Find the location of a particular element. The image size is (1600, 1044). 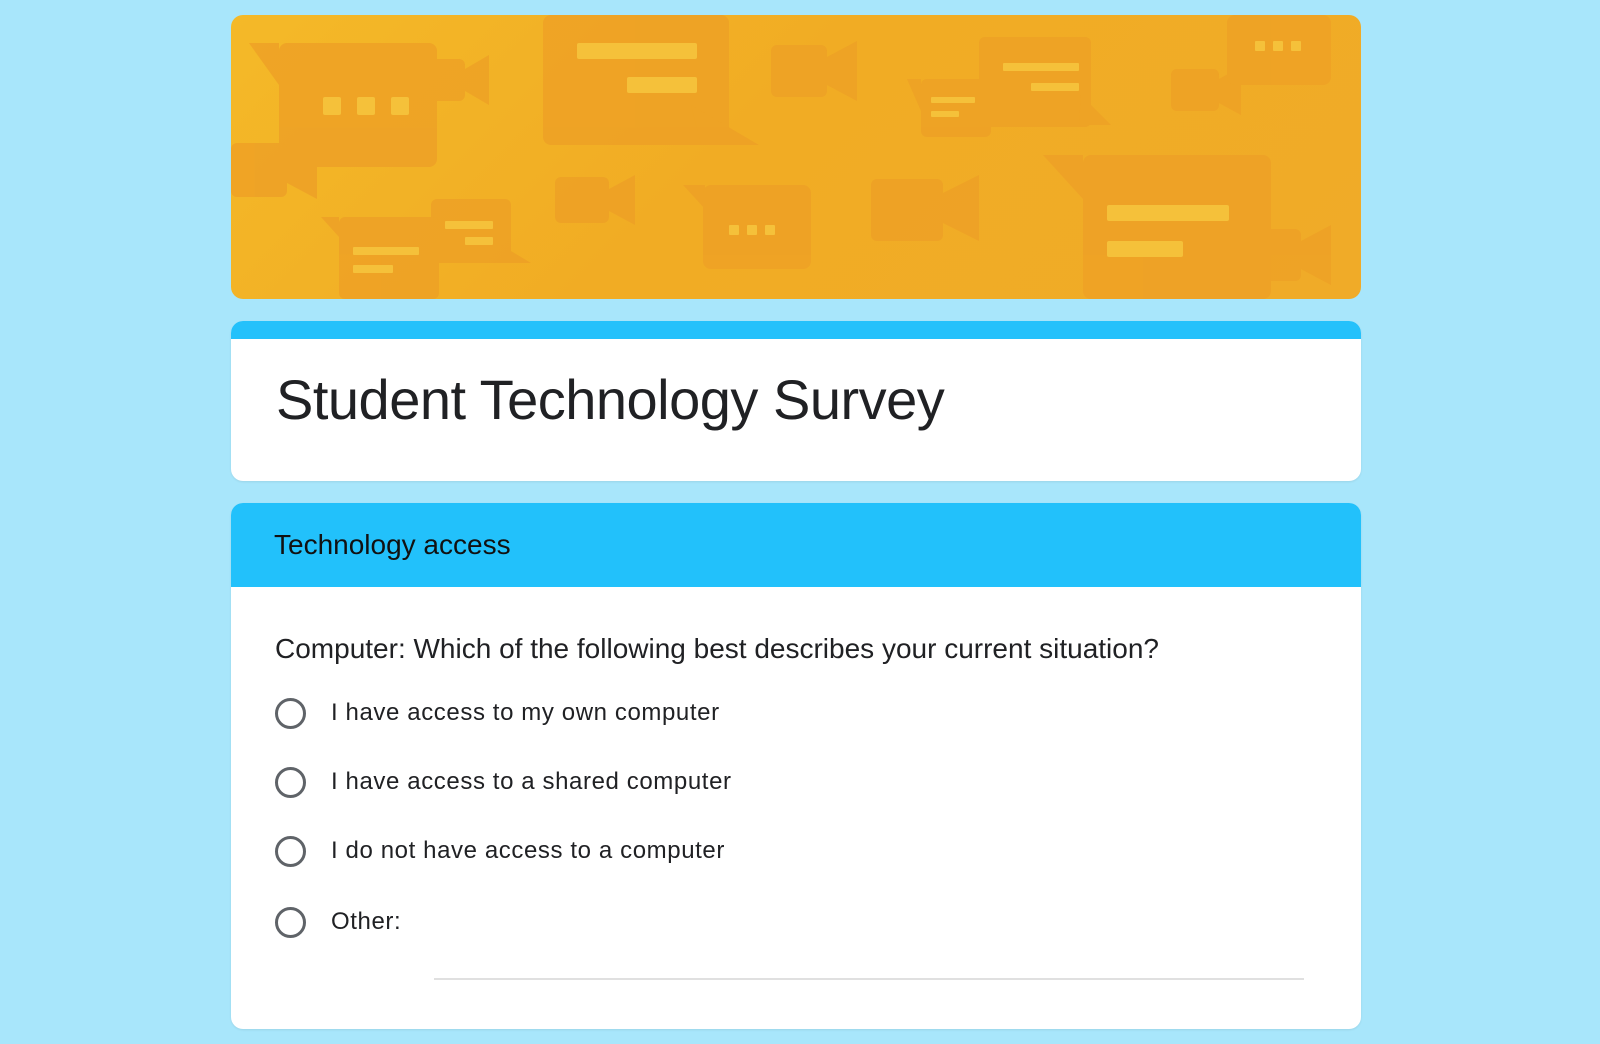

form-title-card: Student Technology Survey is located at coordinates (796, 401).